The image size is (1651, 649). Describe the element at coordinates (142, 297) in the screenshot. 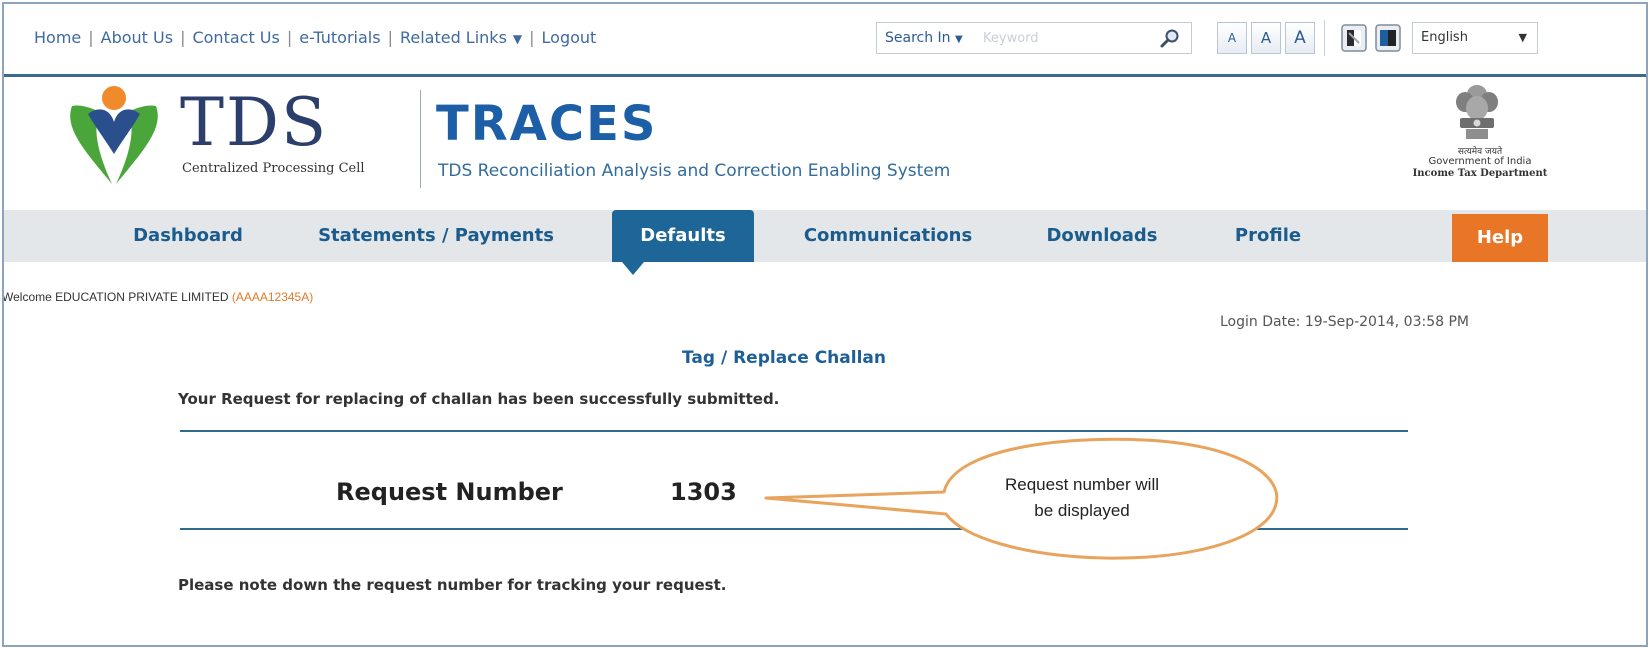

I see `user-name: EDUCATION PRIVATE LIMITED` at that location.